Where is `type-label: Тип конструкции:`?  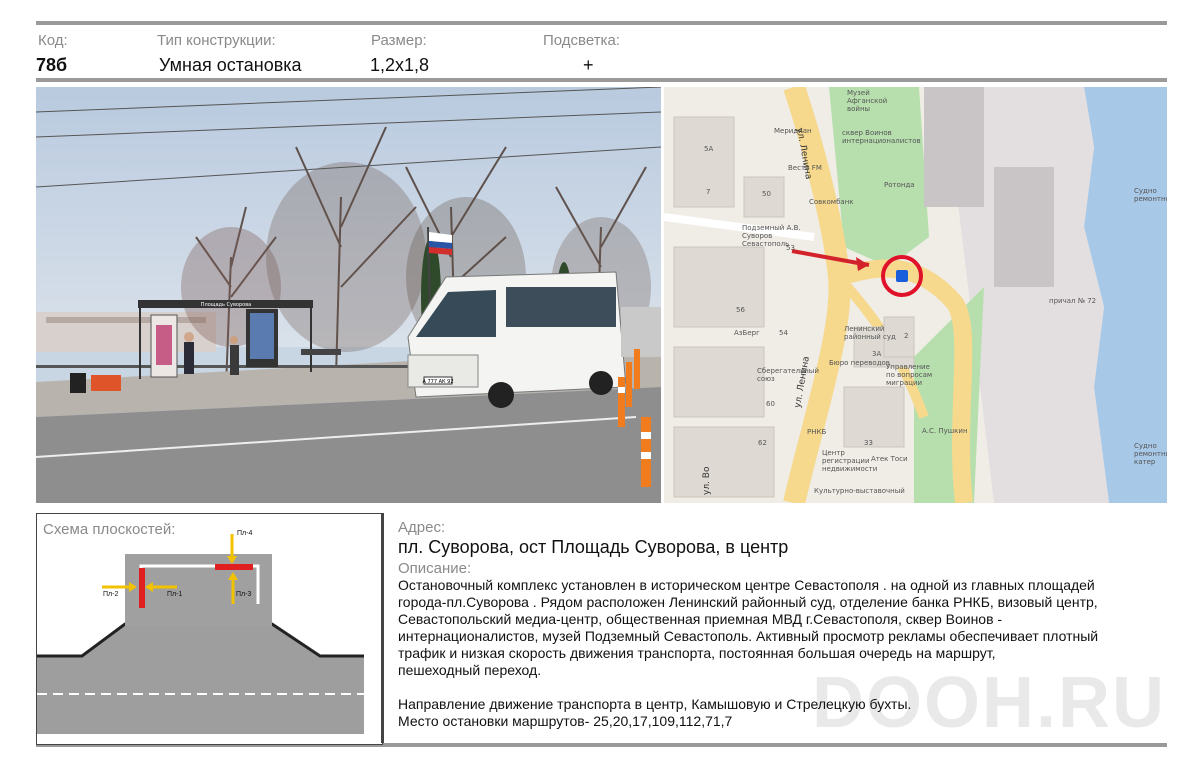
type-label: Тип конструкции: is located at coordinates (216, 40).